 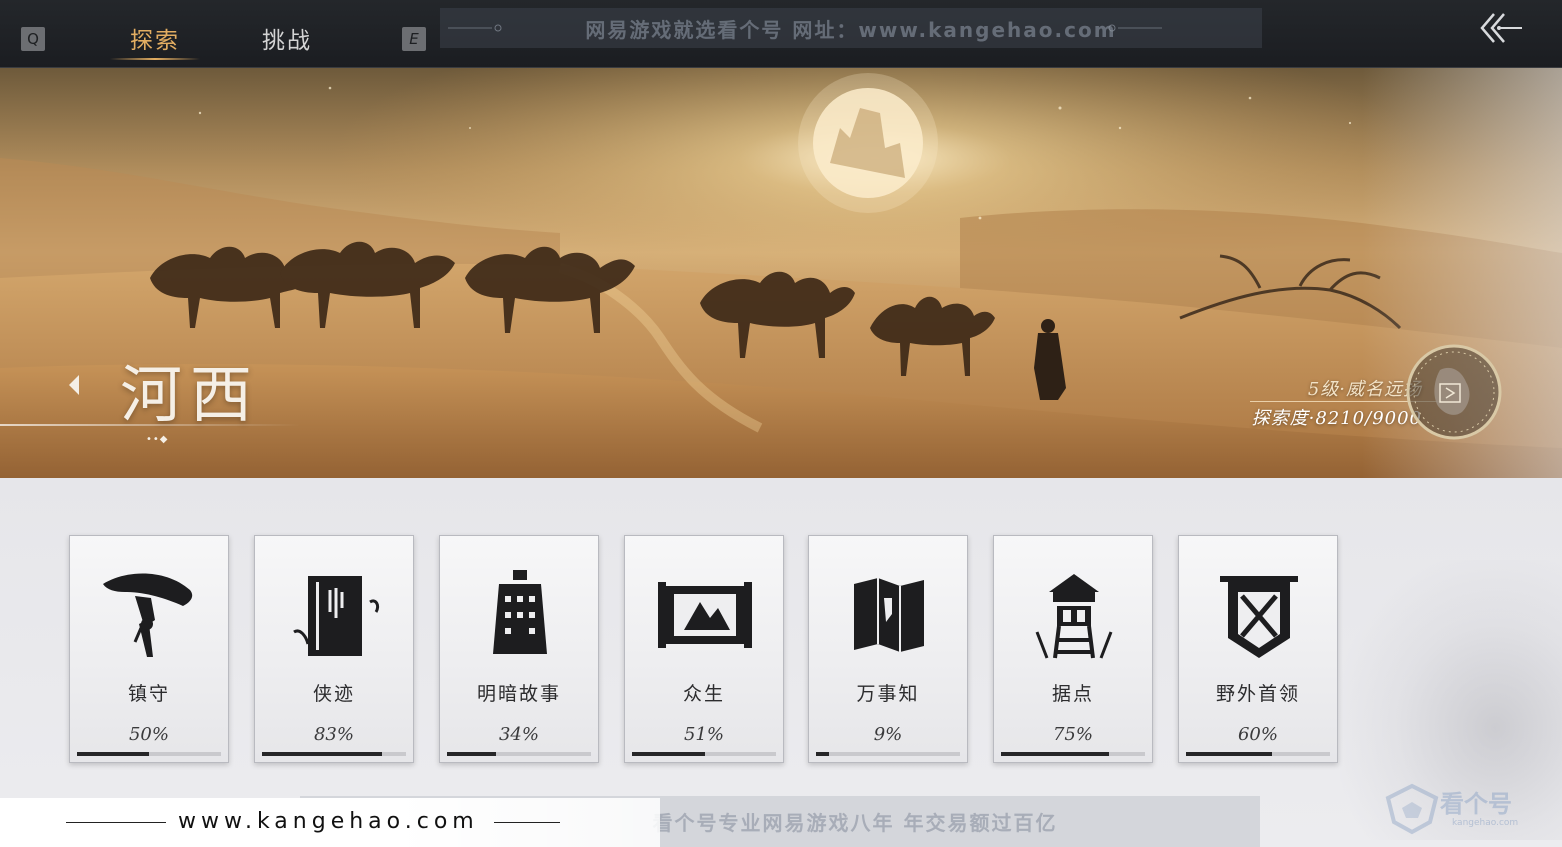 I want to click on category-card-knowledge: 万事知 9%, so click(x=888, y=649).